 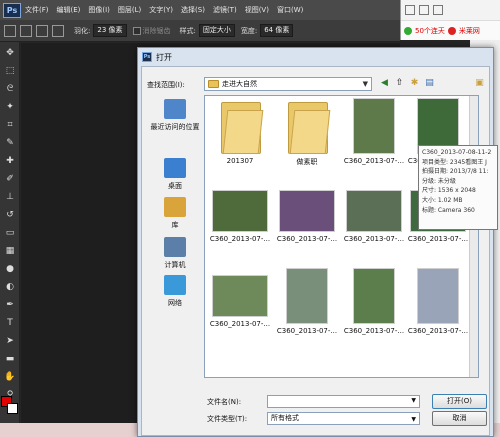 What do you see at coordinates (430, 31) in the screenshot?
I see `bookmark-item: 50个连天` at bounding box center [430, 31].